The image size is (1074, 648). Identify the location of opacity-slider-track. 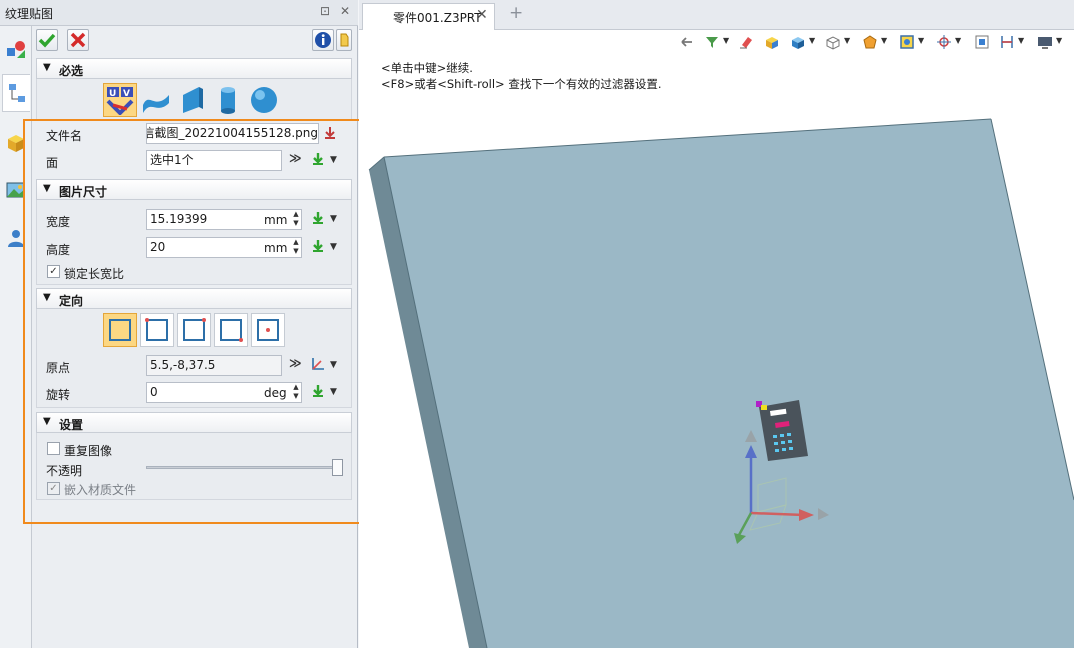
(244, 467).